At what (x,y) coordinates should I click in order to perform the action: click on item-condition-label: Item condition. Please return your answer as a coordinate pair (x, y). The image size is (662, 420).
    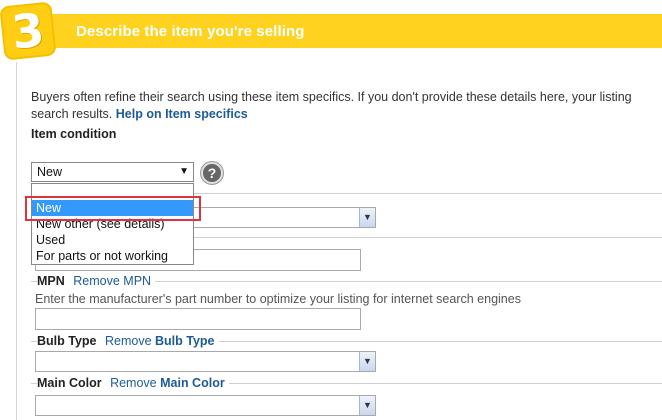
    Looking at the image, I should click on (74, 134).